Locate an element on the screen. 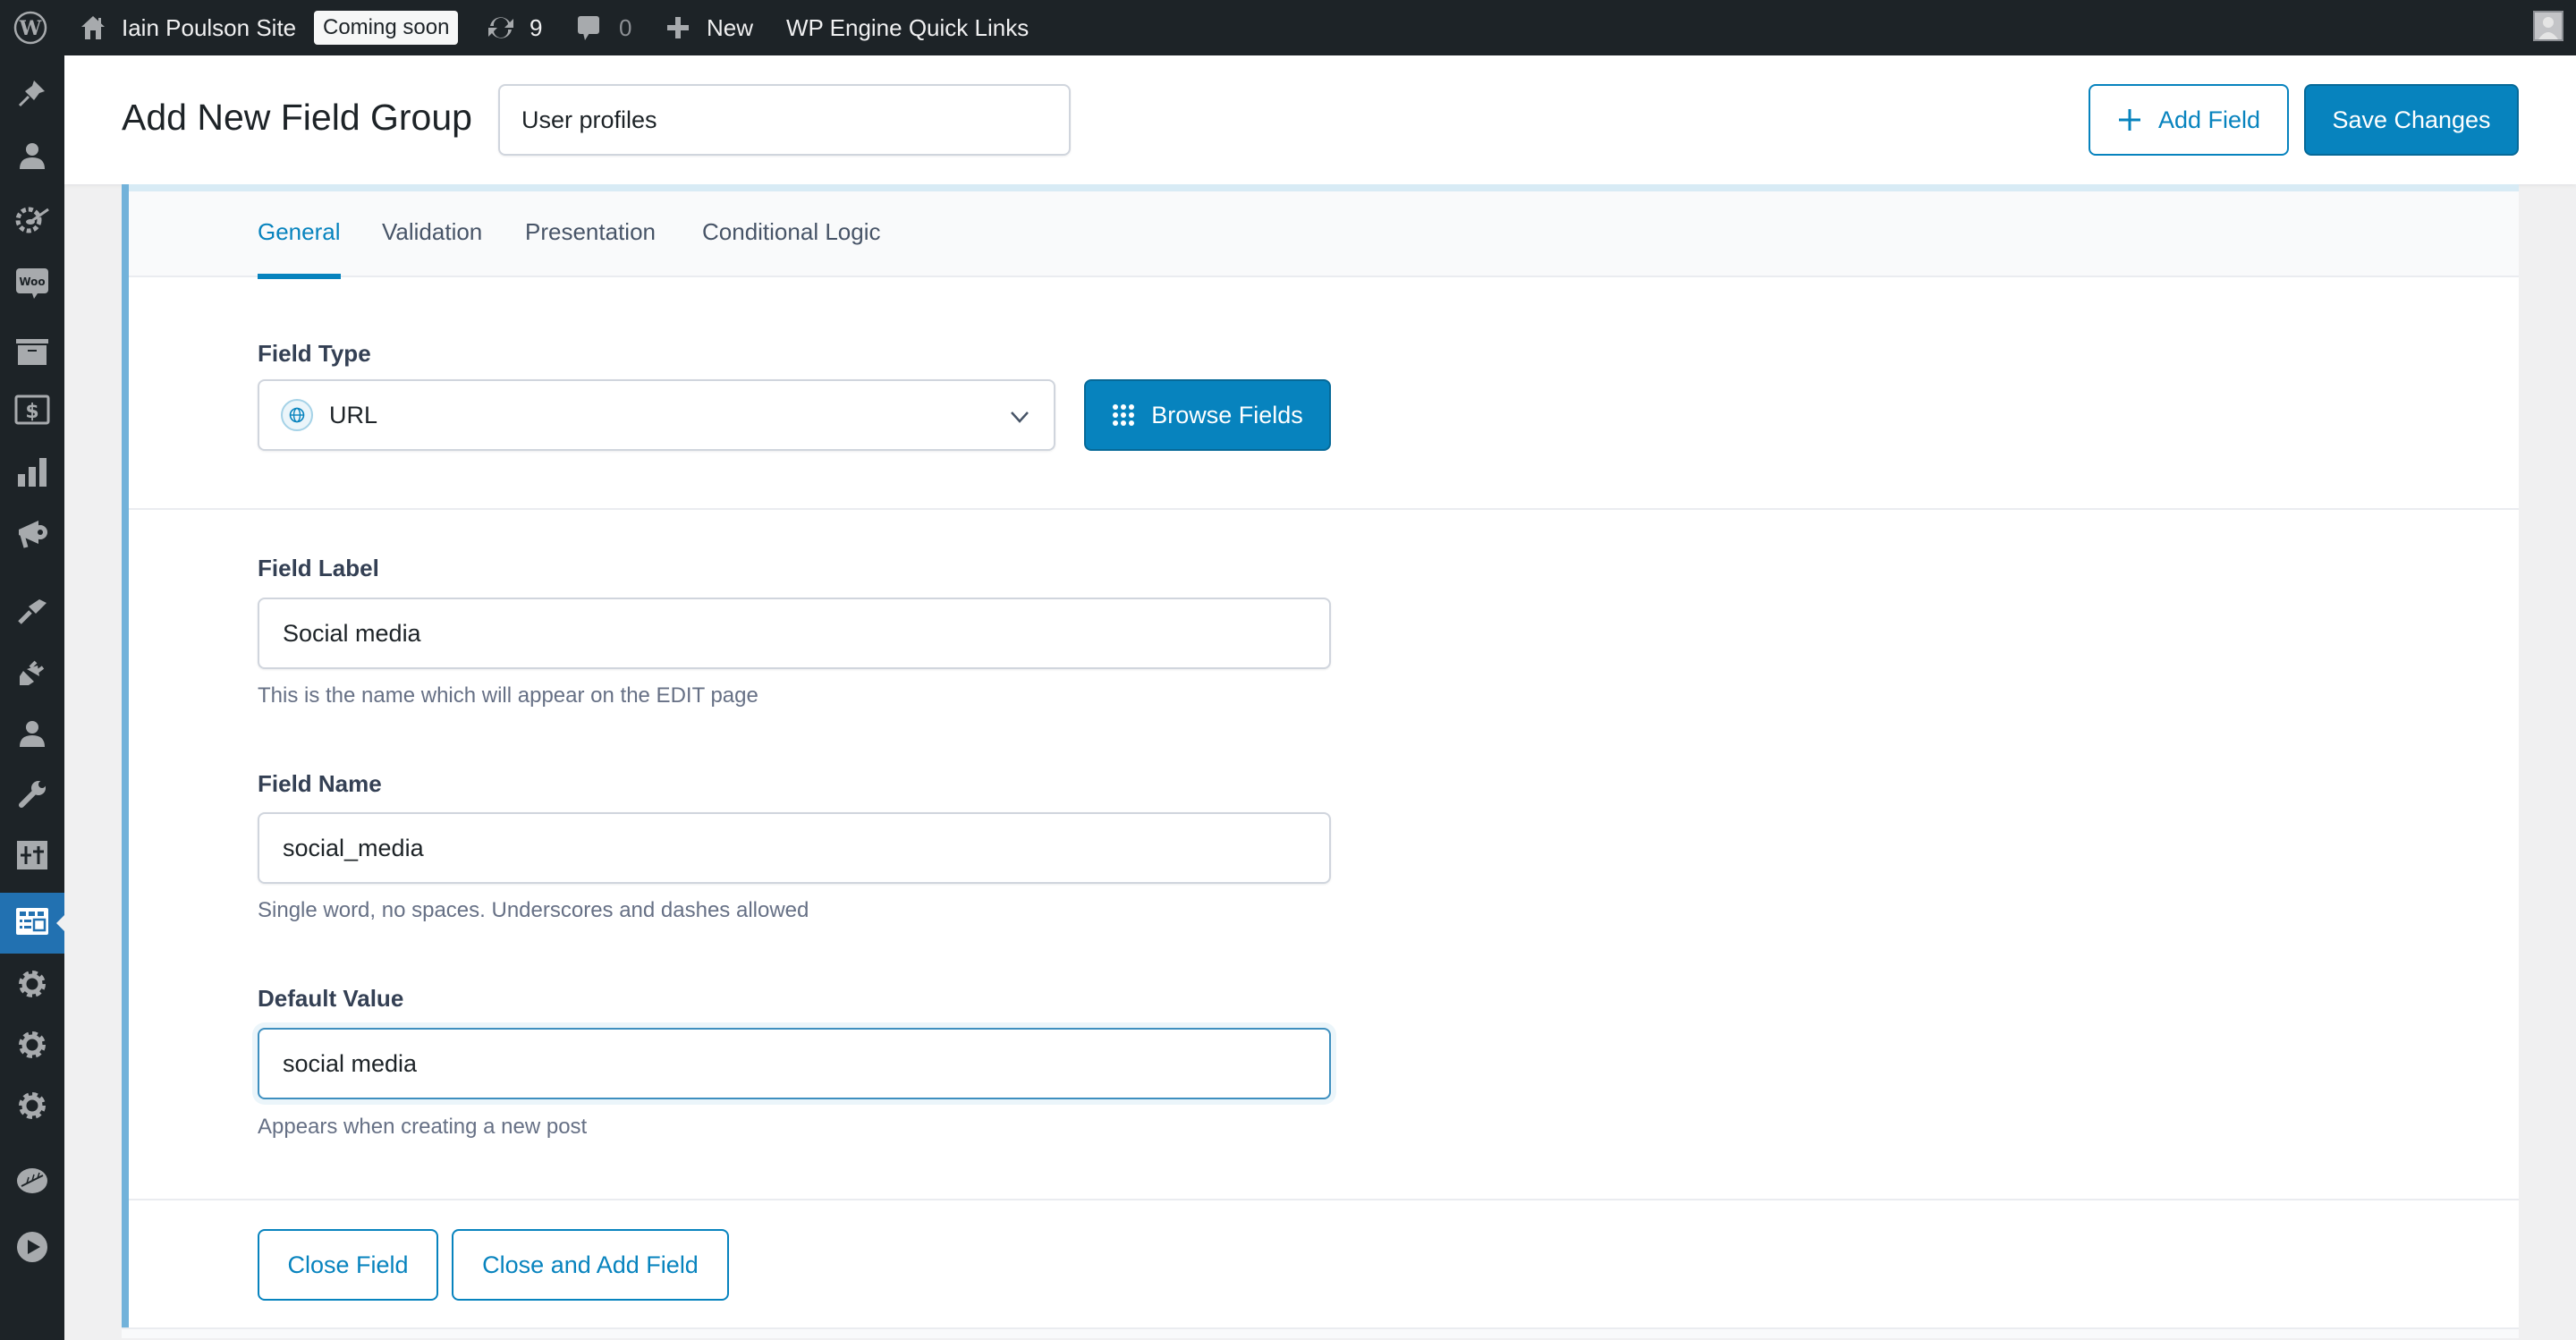 The height and width of the screenshot is (1340, 2576). play-icon is located at coordinates (32, 1249).